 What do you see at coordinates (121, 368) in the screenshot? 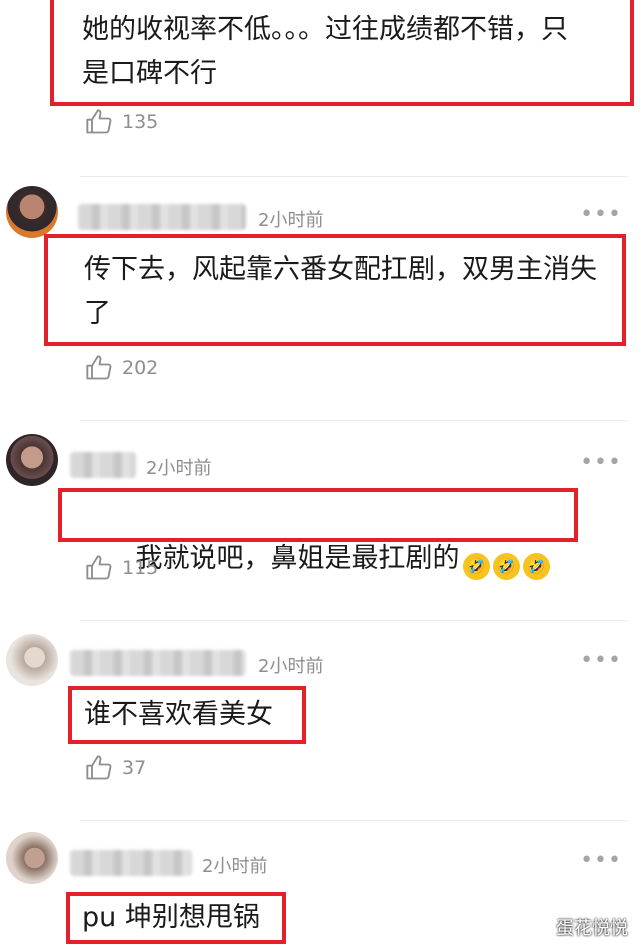
I see `like-button: 202` at bounding box center [121, 368].